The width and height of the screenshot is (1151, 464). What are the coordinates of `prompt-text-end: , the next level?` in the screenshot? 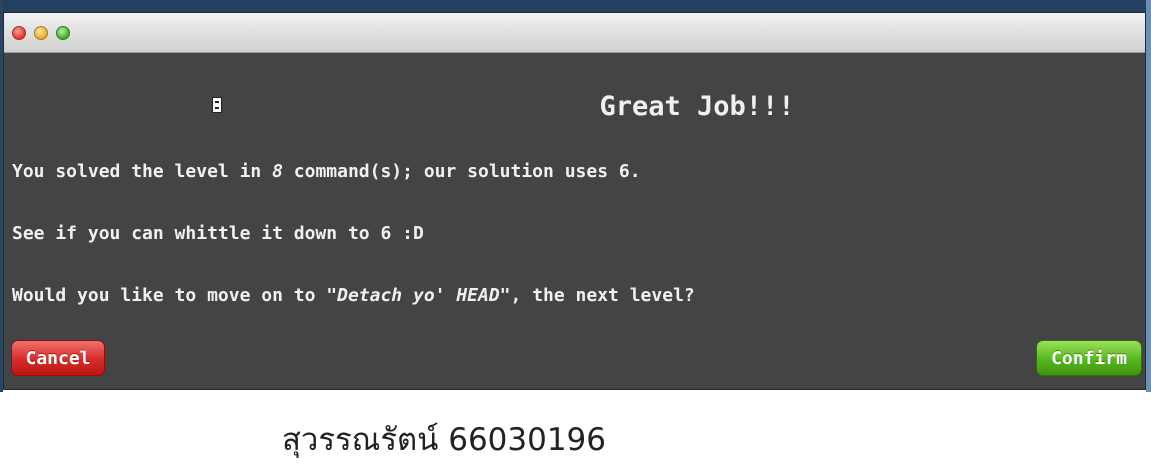 It's located at (602, 295).